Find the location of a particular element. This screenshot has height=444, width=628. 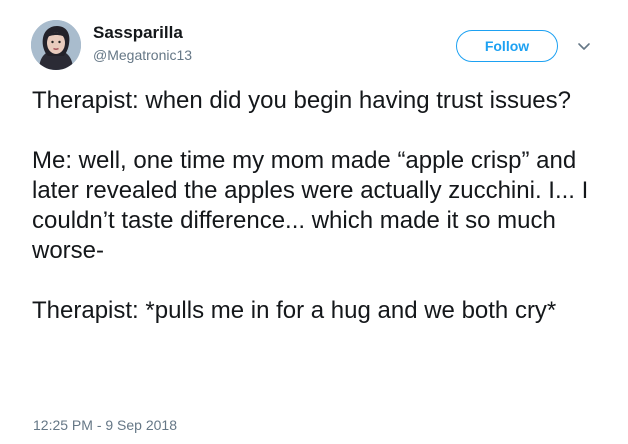

chevron-down-icon is located at coordinates (584, 46).